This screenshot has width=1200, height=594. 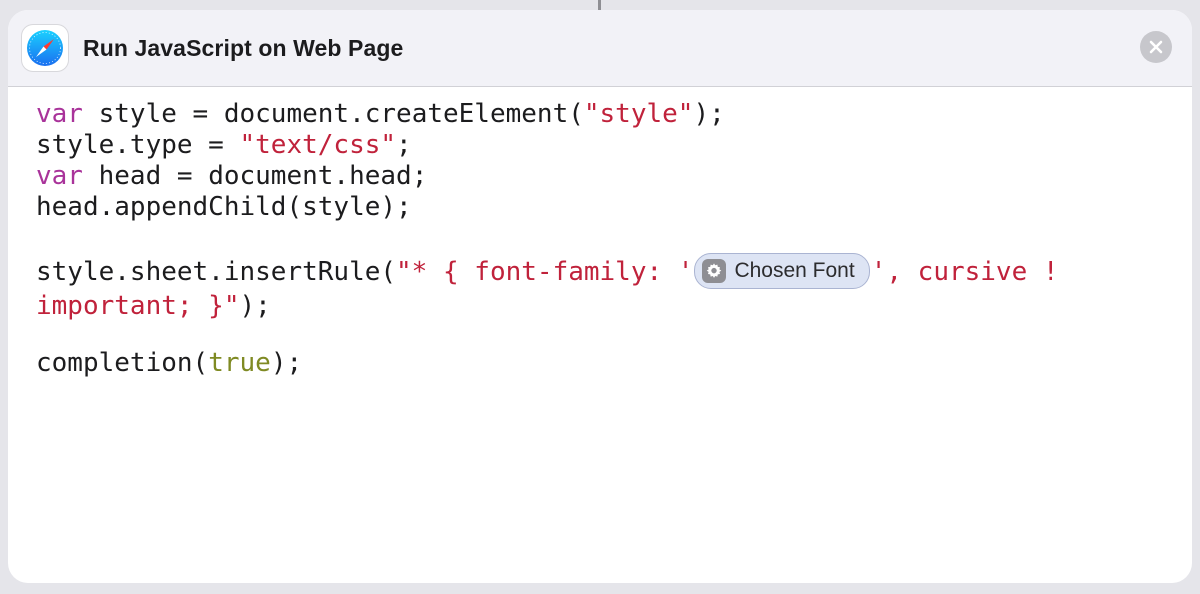 What do you see at coordinates (239, 363) in the screenshot?
I see `boolean-literal: true` at bounding box center [239, 363].